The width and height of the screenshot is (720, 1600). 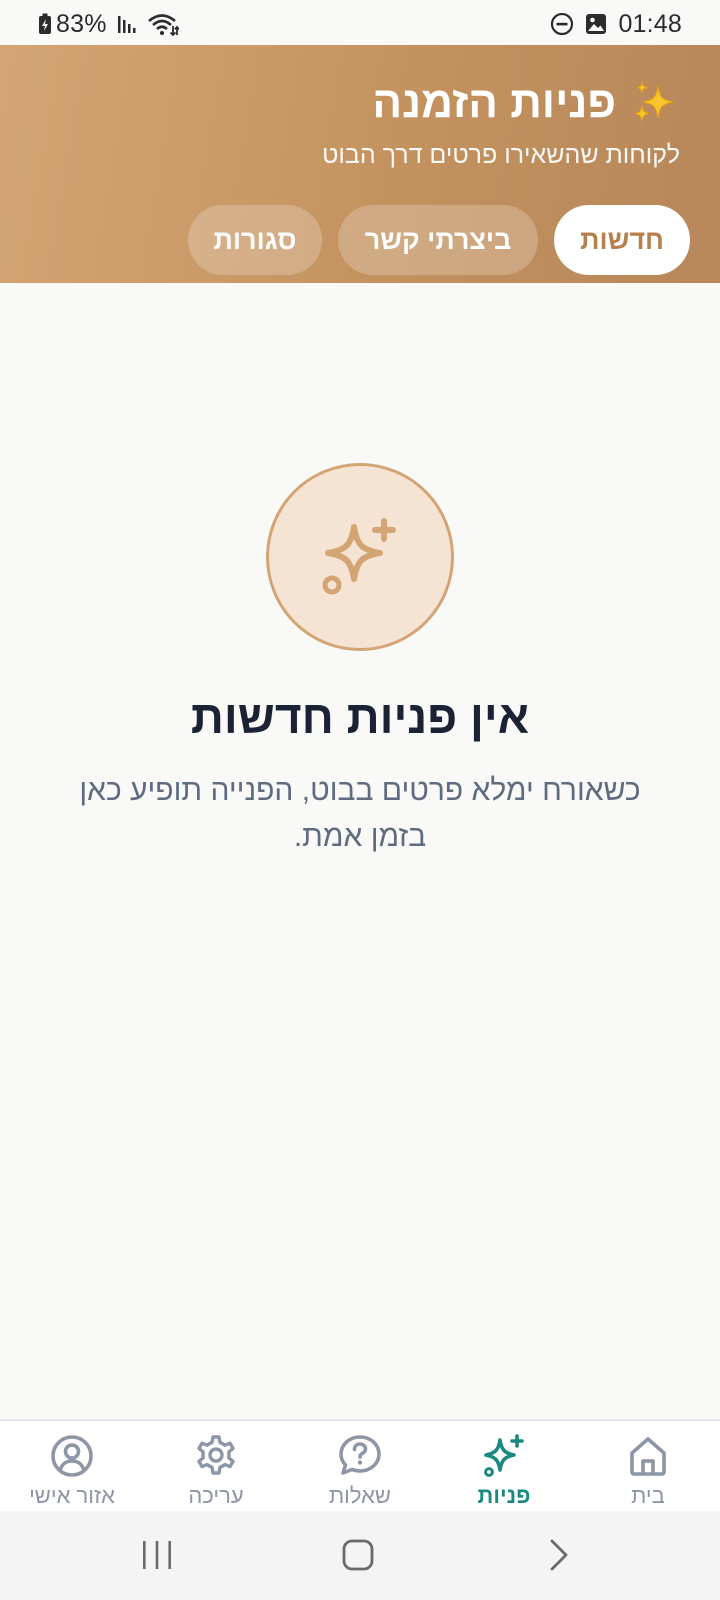 I want to click on signal-icon, so click(x=126, y=24).